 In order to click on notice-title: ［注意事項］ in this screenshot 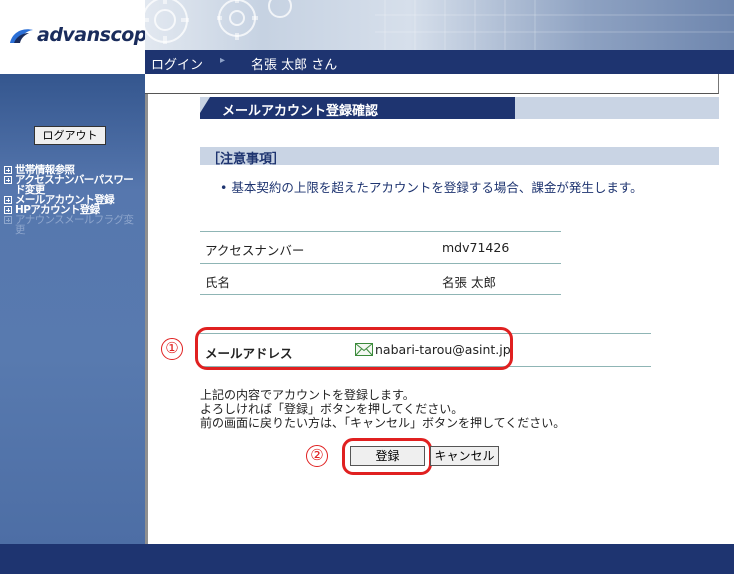, I will do `click(246, 159)`.